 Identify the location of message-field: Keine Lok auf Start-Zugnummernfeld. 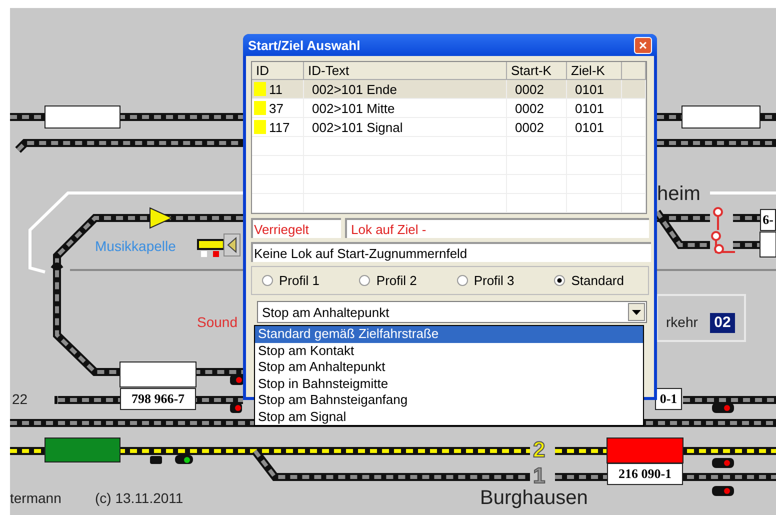
(451, 252).